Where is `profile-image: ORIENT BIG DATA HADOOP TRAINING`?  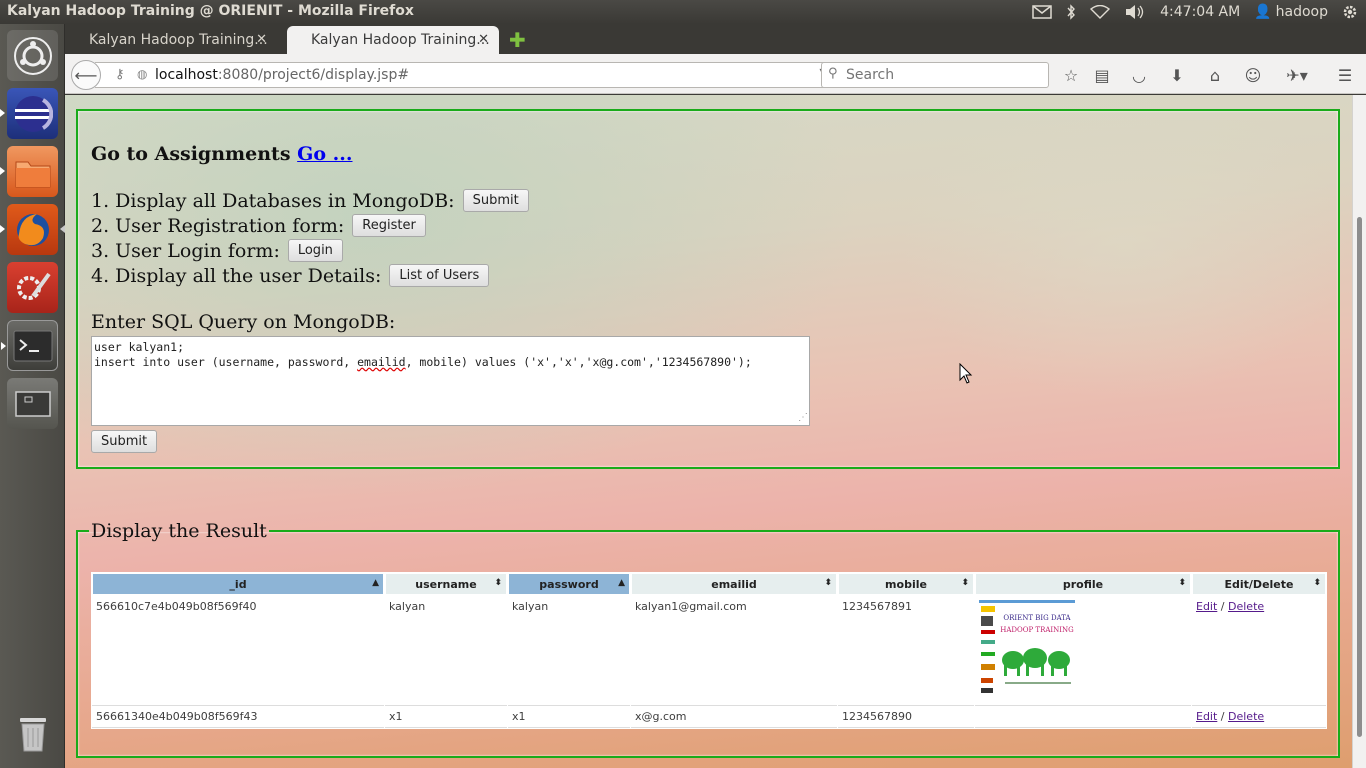 profile-image: ORIENT BIG DATA HADOOP TRAINING is located at coordinates (1027, 648).